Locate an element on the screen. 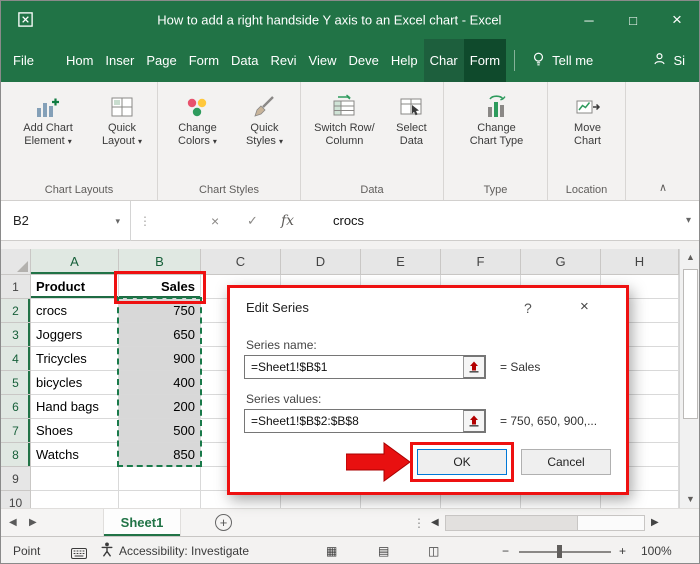  row-header-9: 9 is located at coordinates (16, 479).